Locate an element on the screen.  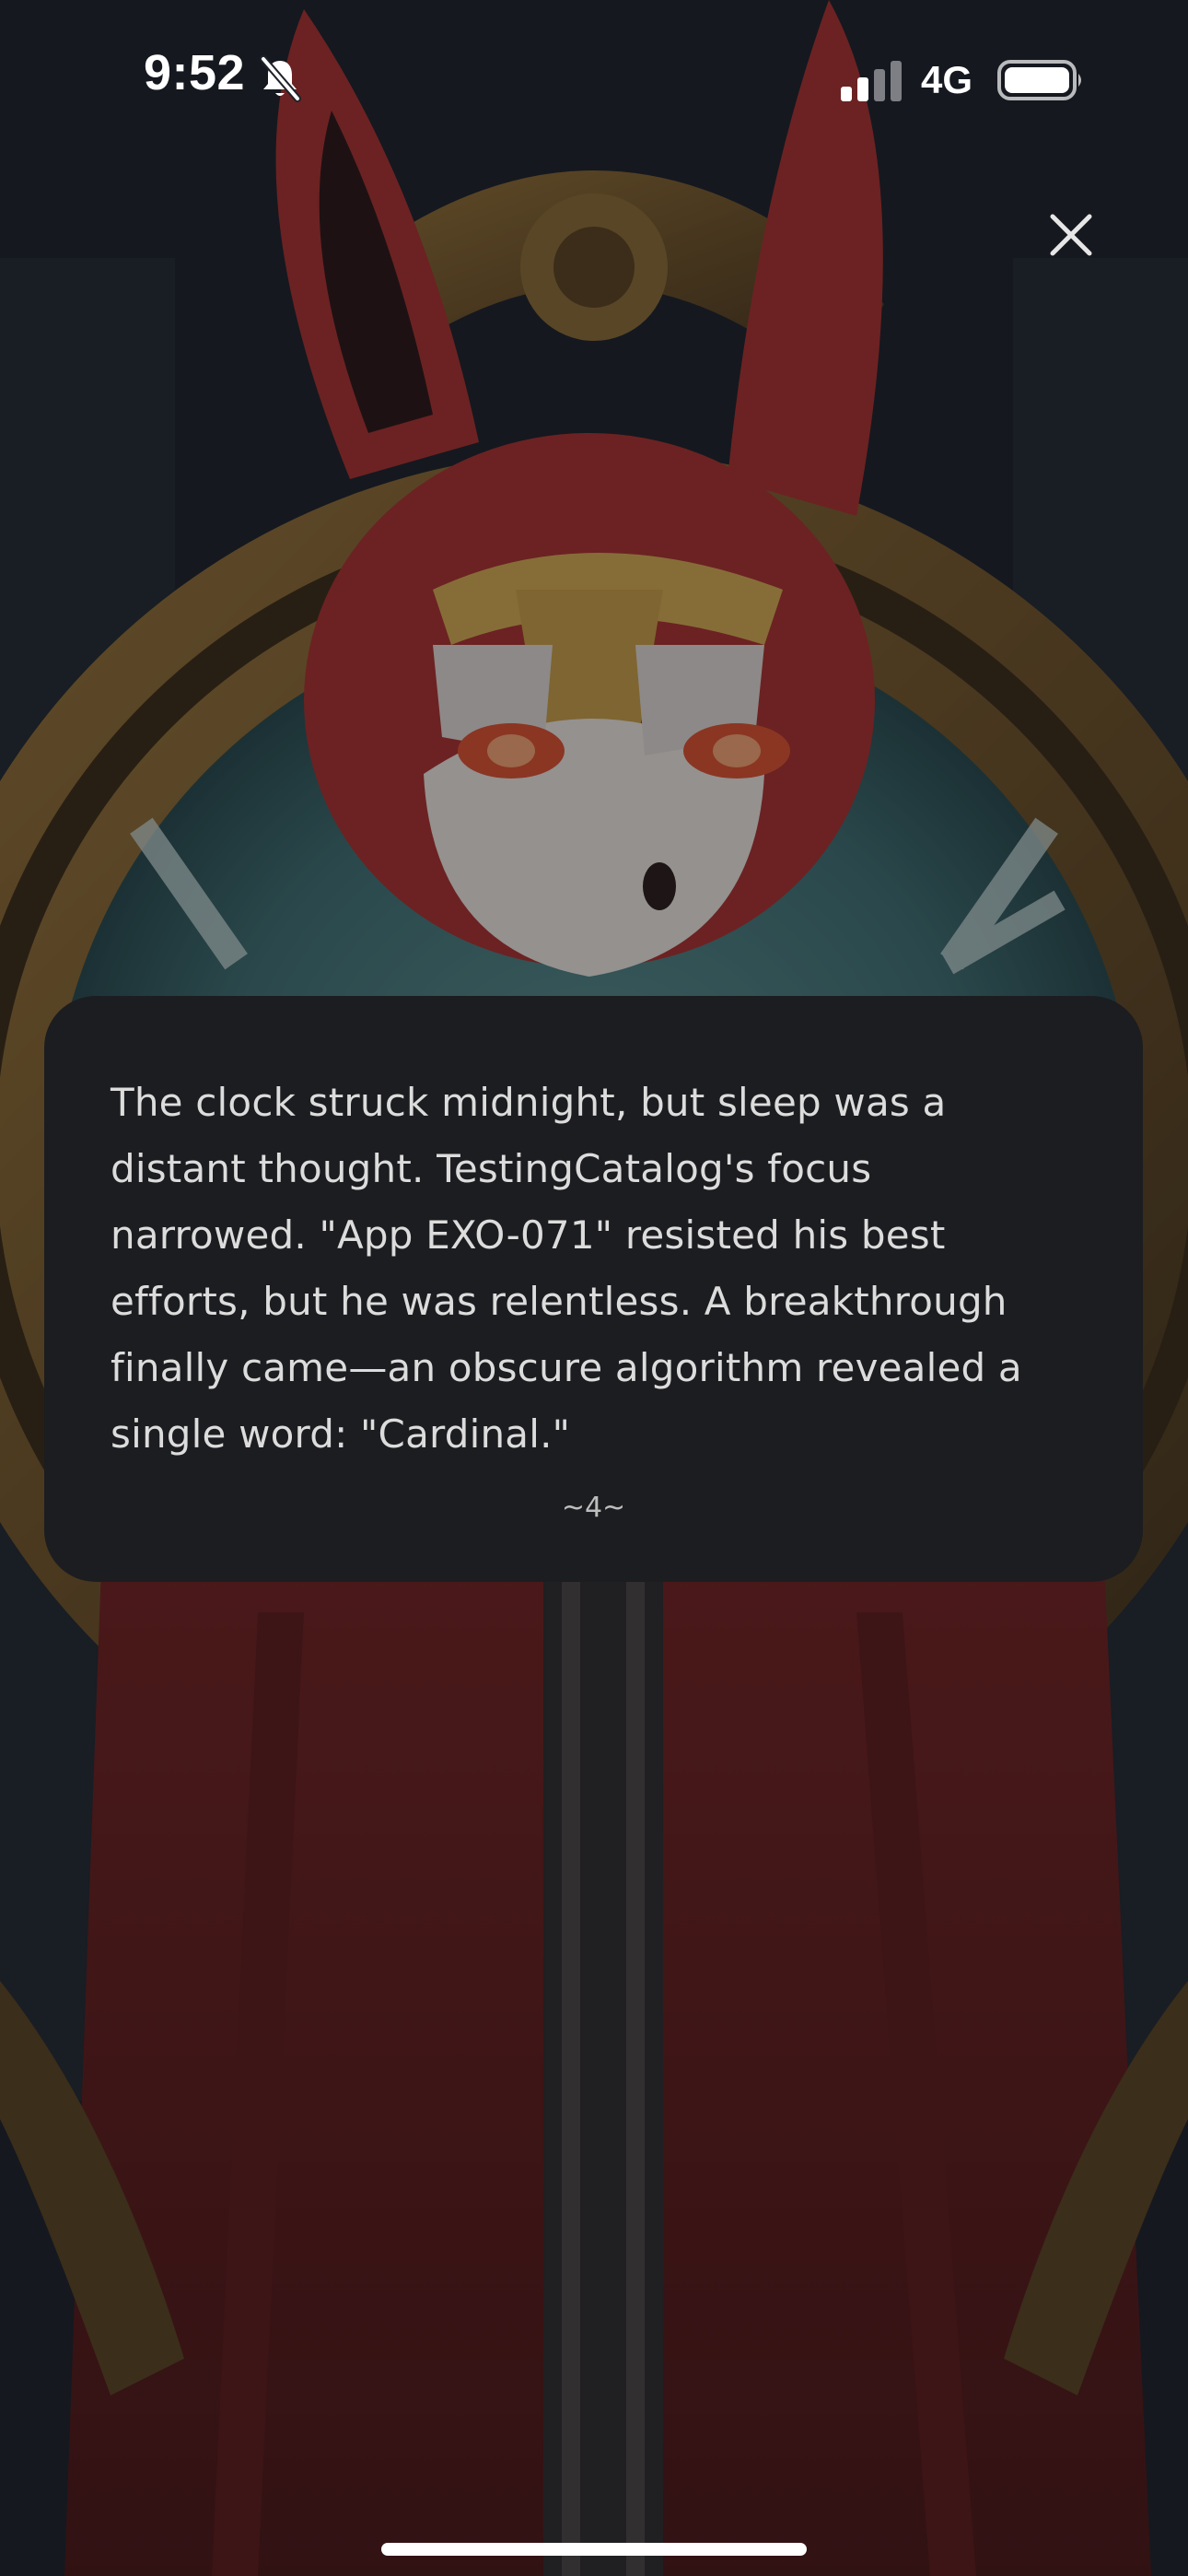
page-indicator: ~4~ is located at coordinates (593, 1508).